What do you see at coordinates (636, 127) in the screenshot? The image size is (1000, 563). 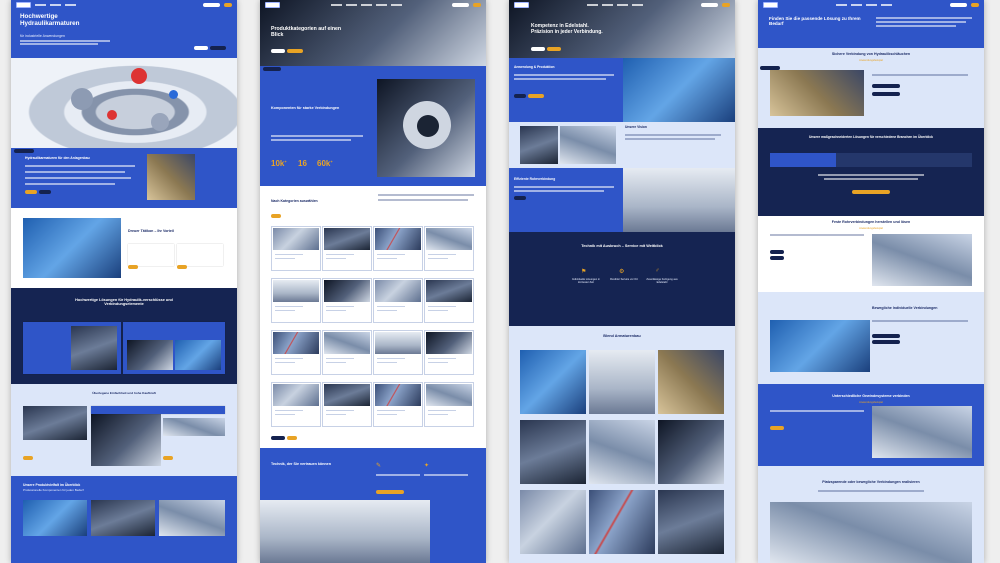 I see `vision-heading: Unsere Vision` at bounding box center [636, 127].